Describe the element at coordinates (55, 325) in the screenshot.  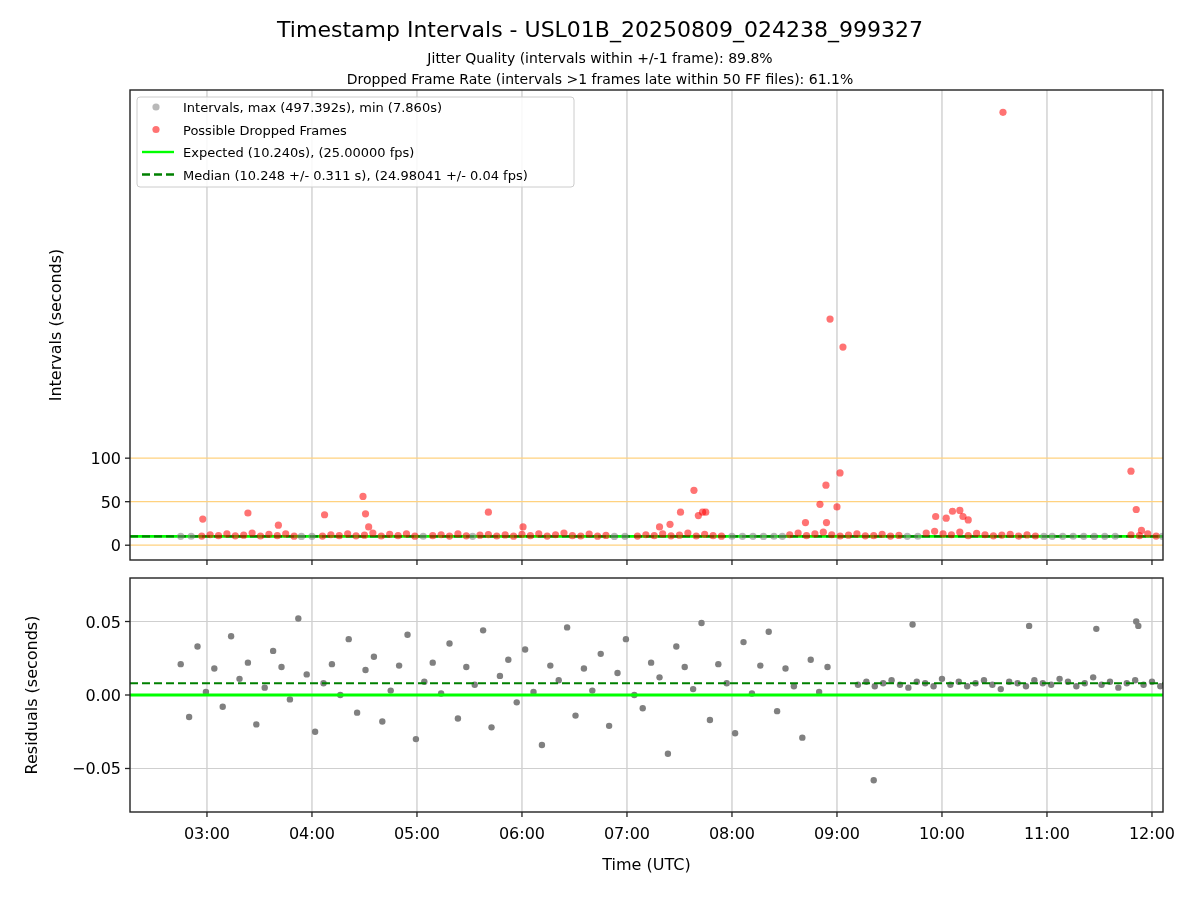
I see `axis-label: Intervals (seconds)` at that location.